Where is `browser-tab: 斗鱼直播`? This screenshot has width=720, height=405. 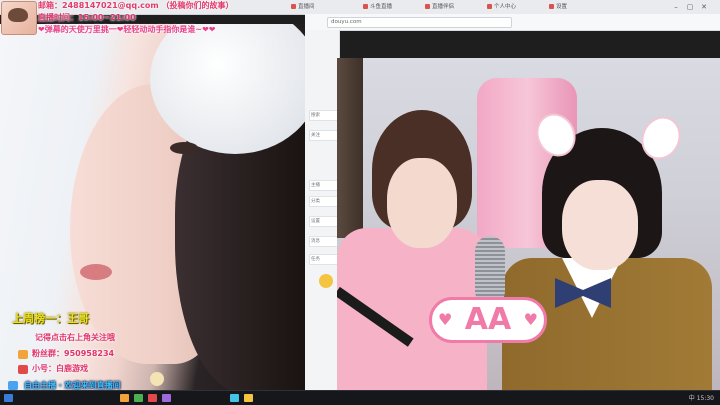 browser-tab: 斗鱼直播 is located at coordinates (396, 7).